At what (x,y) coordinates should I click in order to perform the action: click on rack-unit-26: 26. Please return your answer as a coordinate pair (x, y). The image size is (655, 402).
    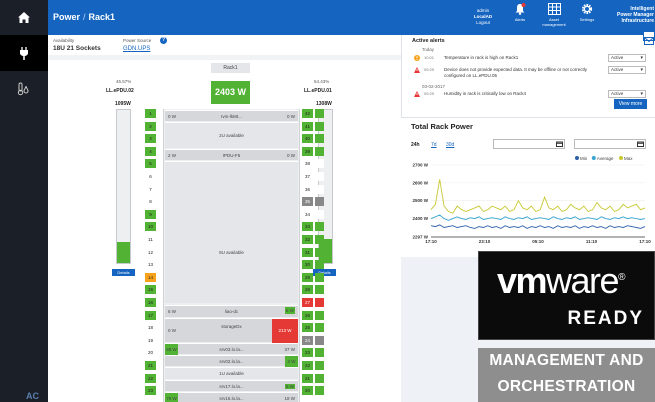
    Looking at the image, I should click on (307, 315).